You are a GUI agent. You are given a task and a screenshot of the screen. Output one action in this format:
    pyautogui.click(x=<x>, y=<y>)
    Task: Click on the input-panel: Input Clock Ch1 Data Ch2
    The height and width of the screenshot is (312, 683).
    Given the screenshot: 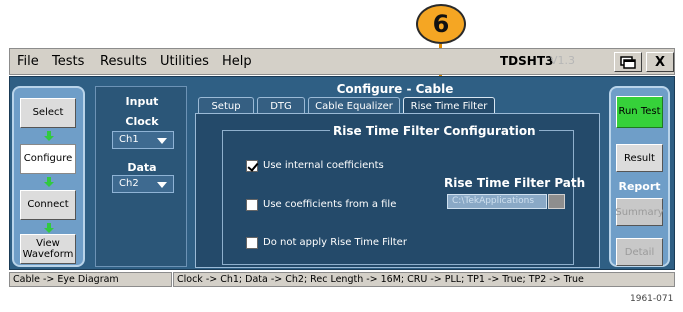 What is the action you would take?
    pyautogui.click(x=141, y=176)
    